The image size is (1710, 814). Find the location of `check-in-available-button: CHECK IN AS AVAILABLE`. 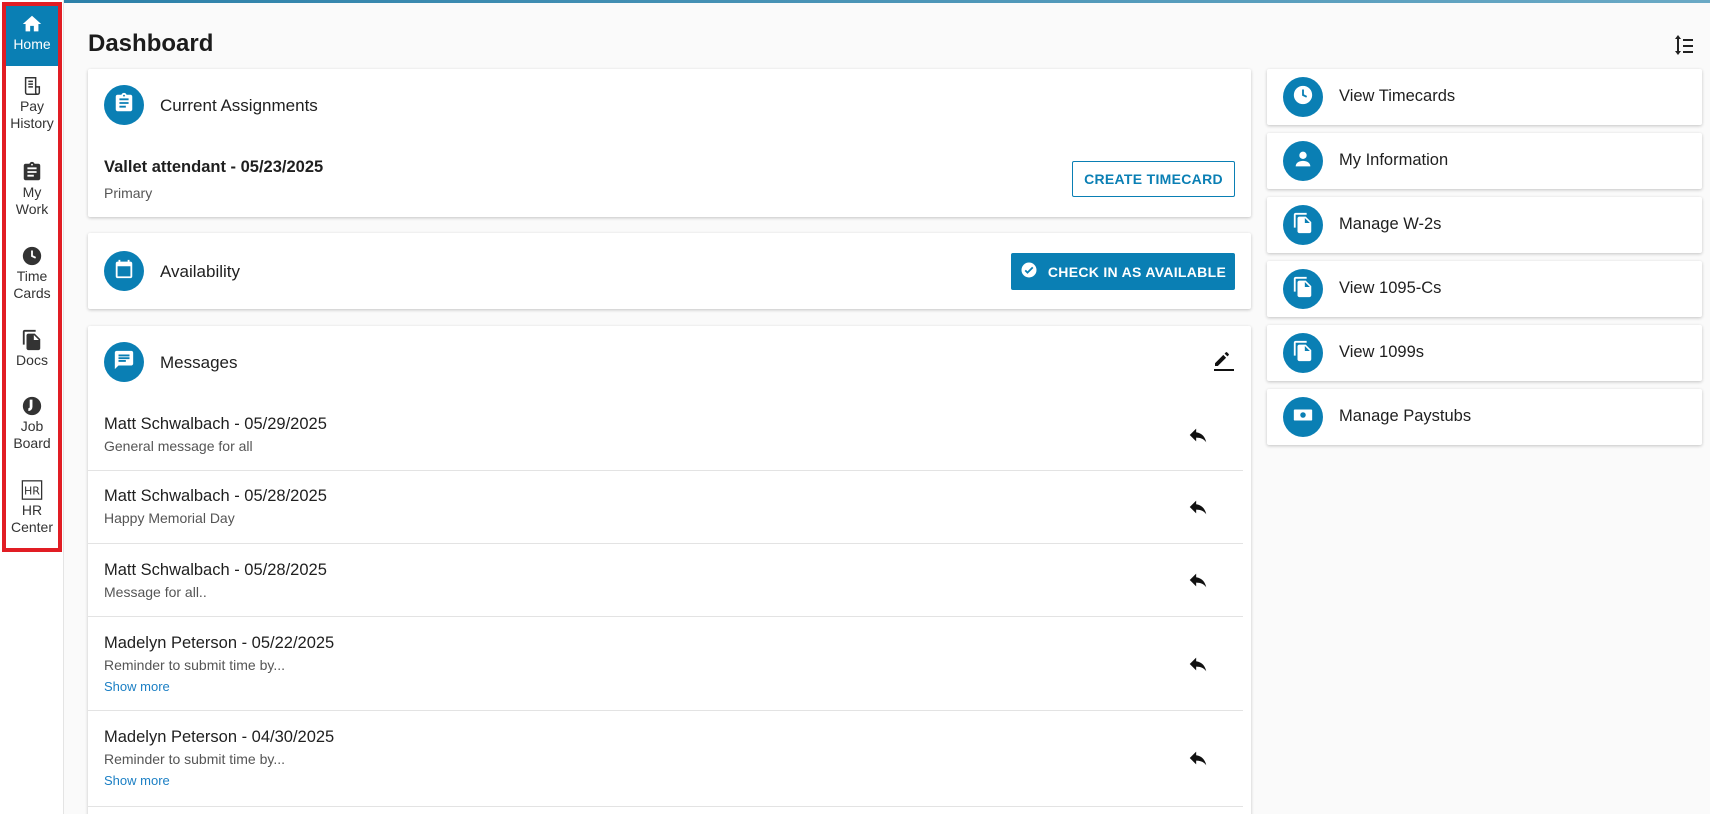

check-in-available-button: CHECK IN AS AVAILABLE is located at coordinates (1123, 271).